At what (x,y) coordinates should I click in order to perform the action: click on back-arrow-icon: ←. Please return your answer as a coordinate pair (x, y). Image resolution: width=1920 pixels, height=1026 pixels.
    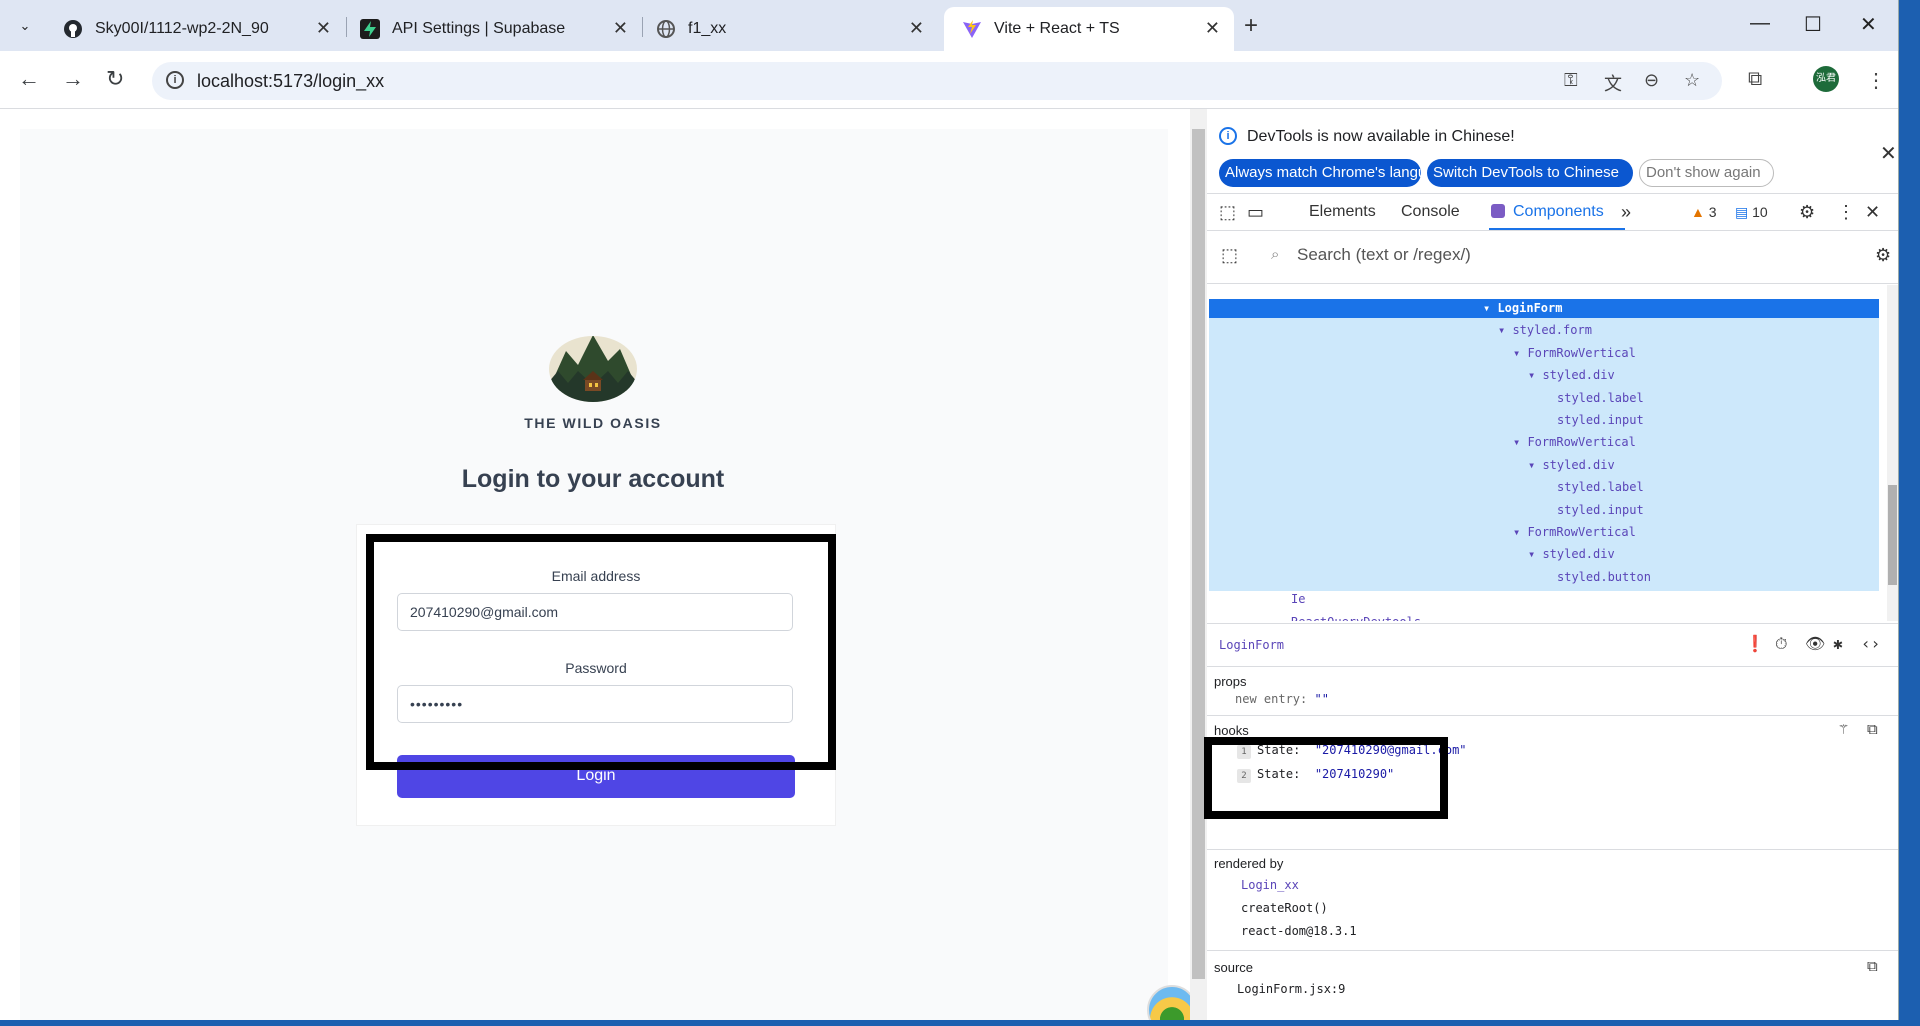
    Looking at the image, I should click on (29, 79).